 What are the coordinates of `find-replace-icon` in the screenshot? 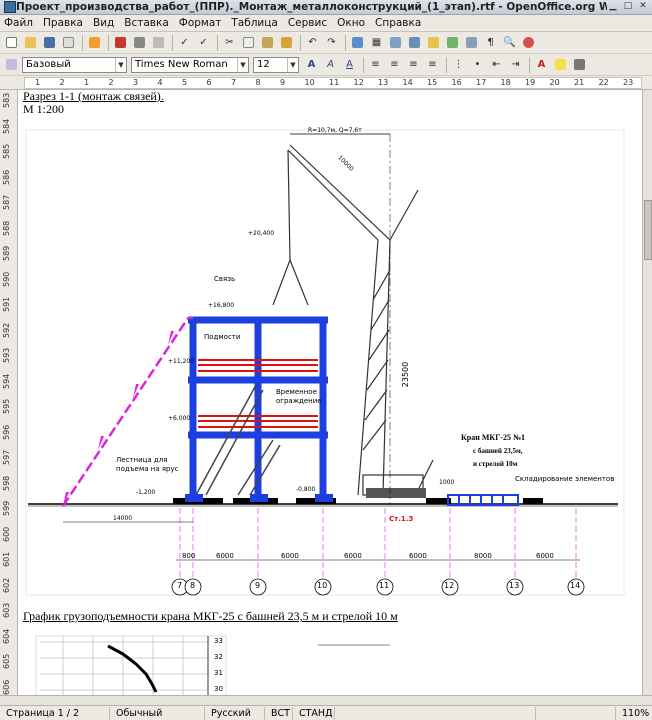 It's located at (414, 42).